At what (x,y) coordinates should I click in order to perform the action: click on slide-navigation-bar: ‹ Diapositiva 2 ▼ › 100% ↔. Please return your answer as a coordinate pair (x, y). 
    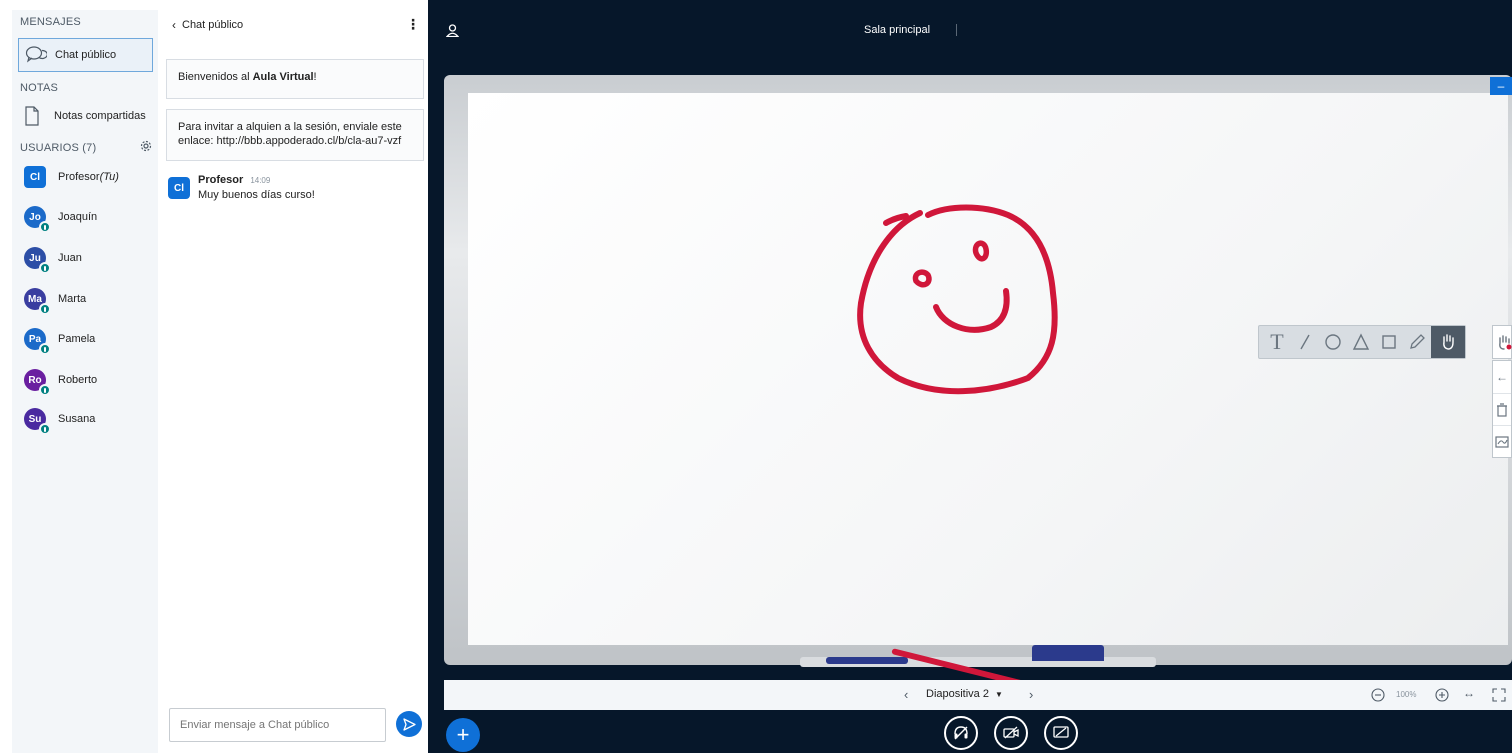
    Looking at the image, I should click on (978, 695).